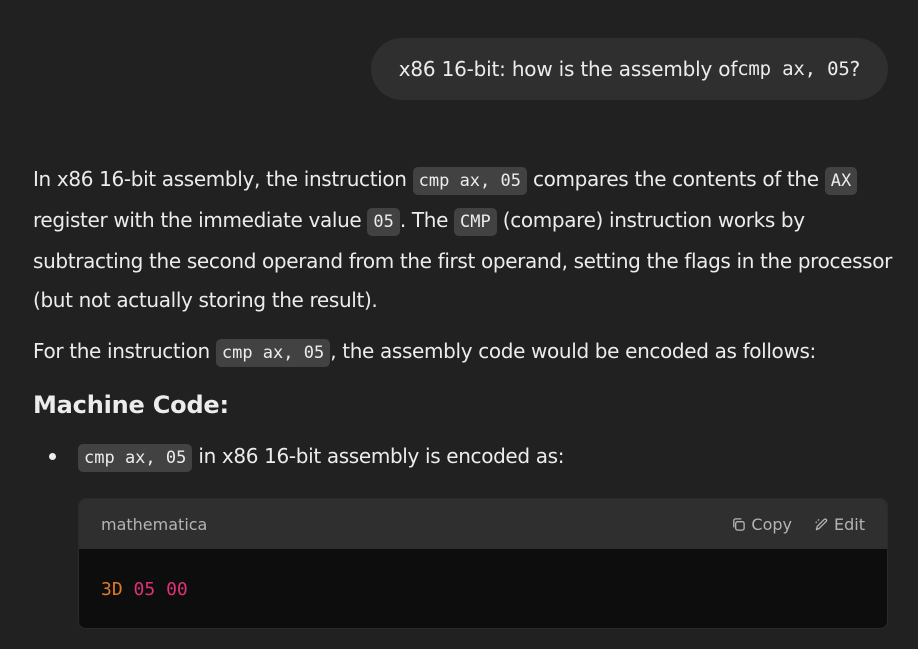  Describe the element at coordinates (568, 69) in the screenshot. I see `user-message-prefix: x86 16-bit: how is the assembly of` at that location.